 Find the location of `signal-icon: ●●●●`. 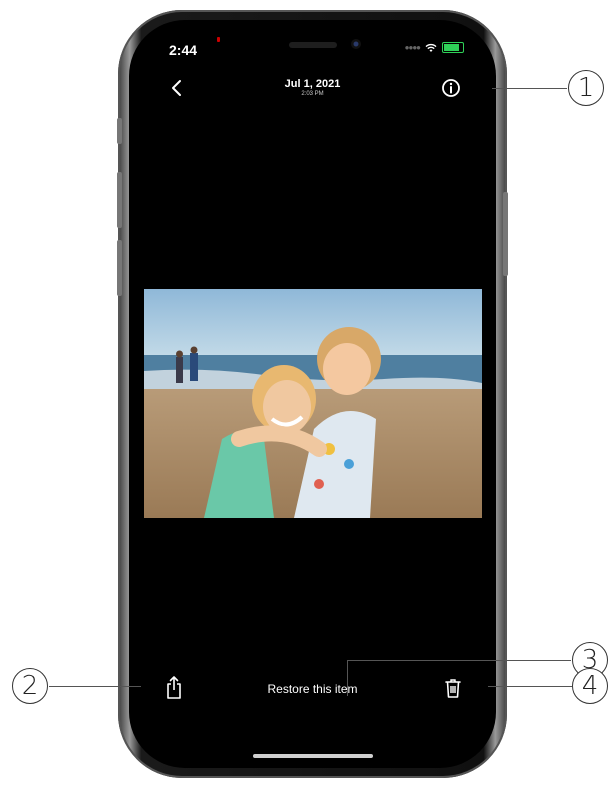

signal-icon: ●●●● is located at coordinates (412, 47).